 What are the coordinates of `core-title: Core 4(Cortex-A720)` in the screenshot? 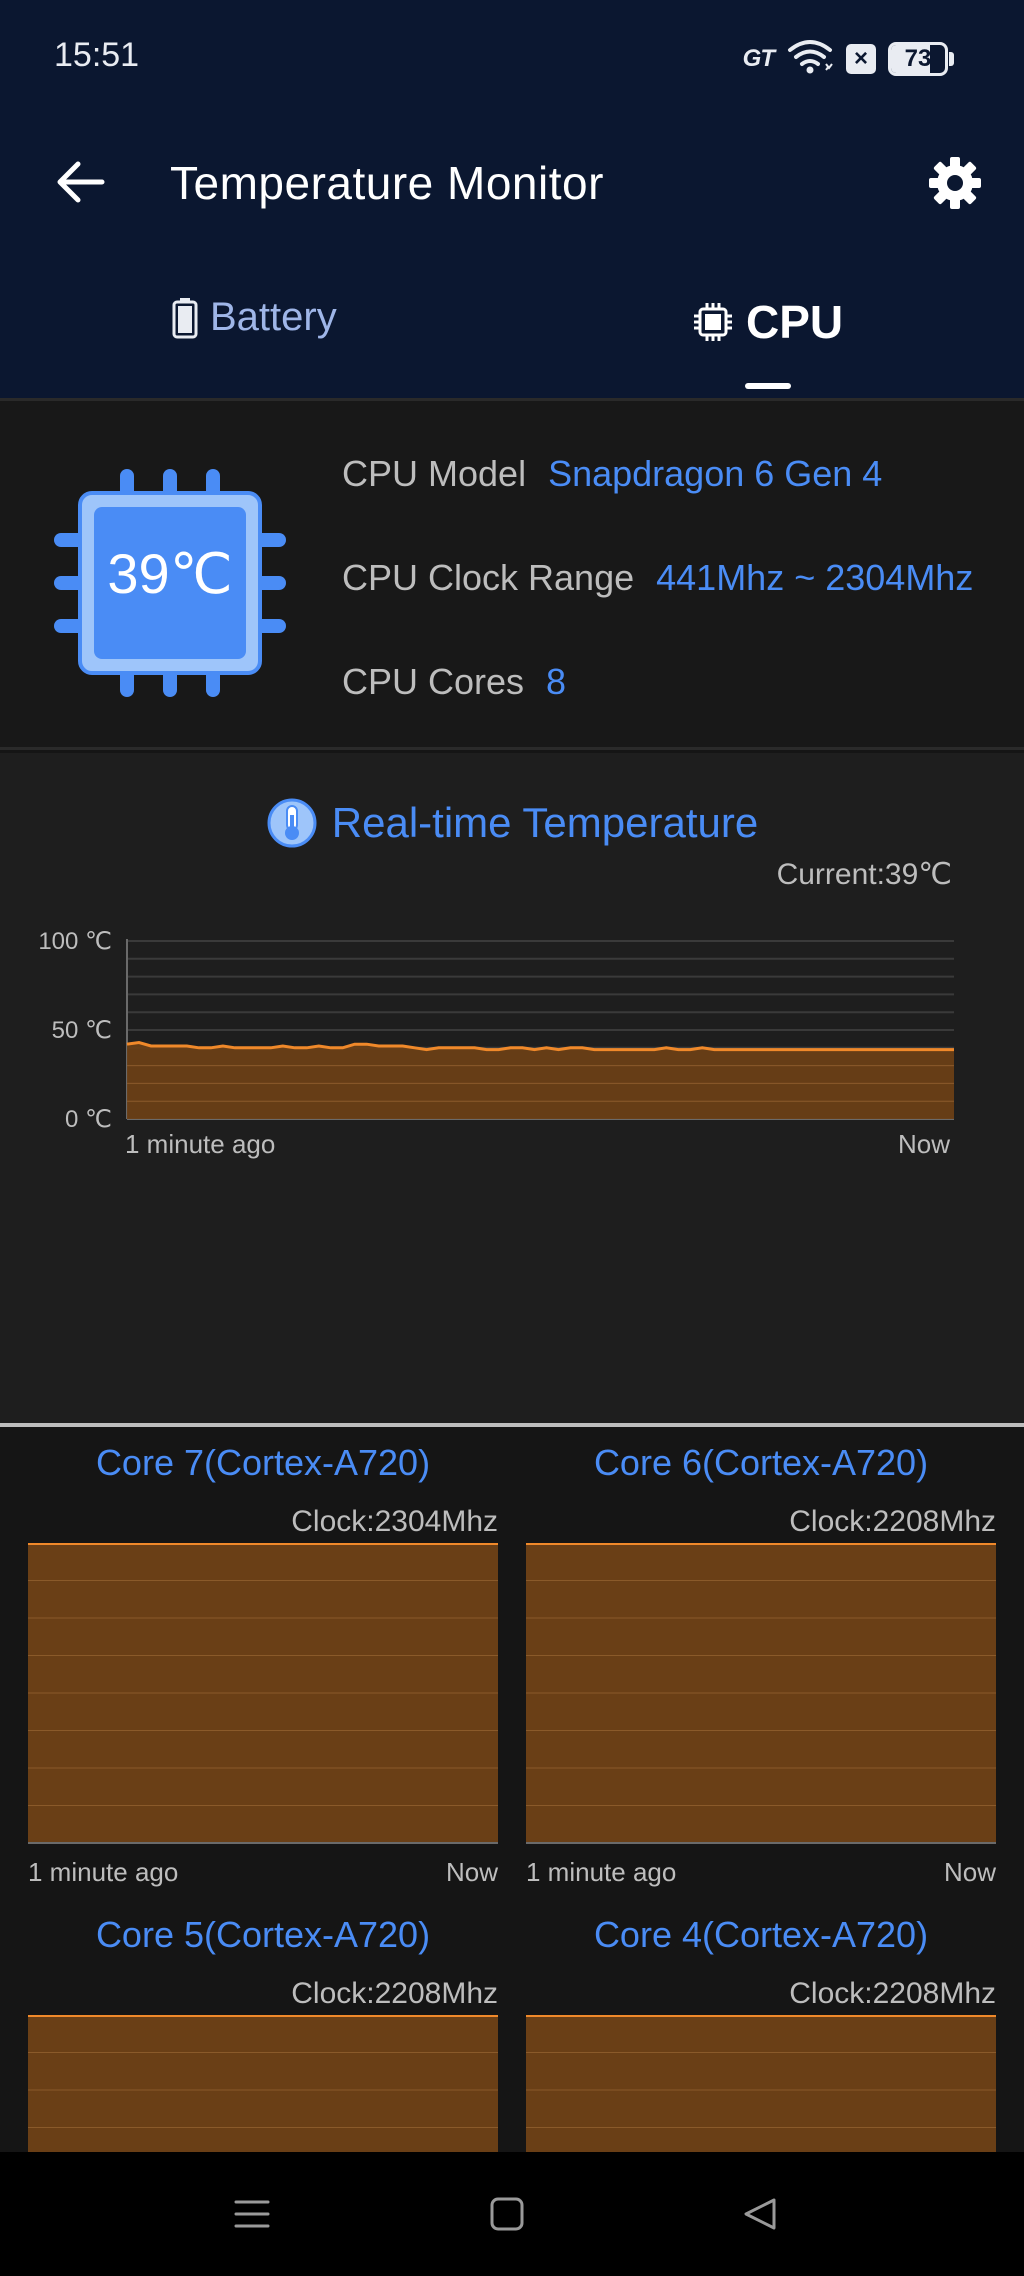 It's located at (761, 1934).